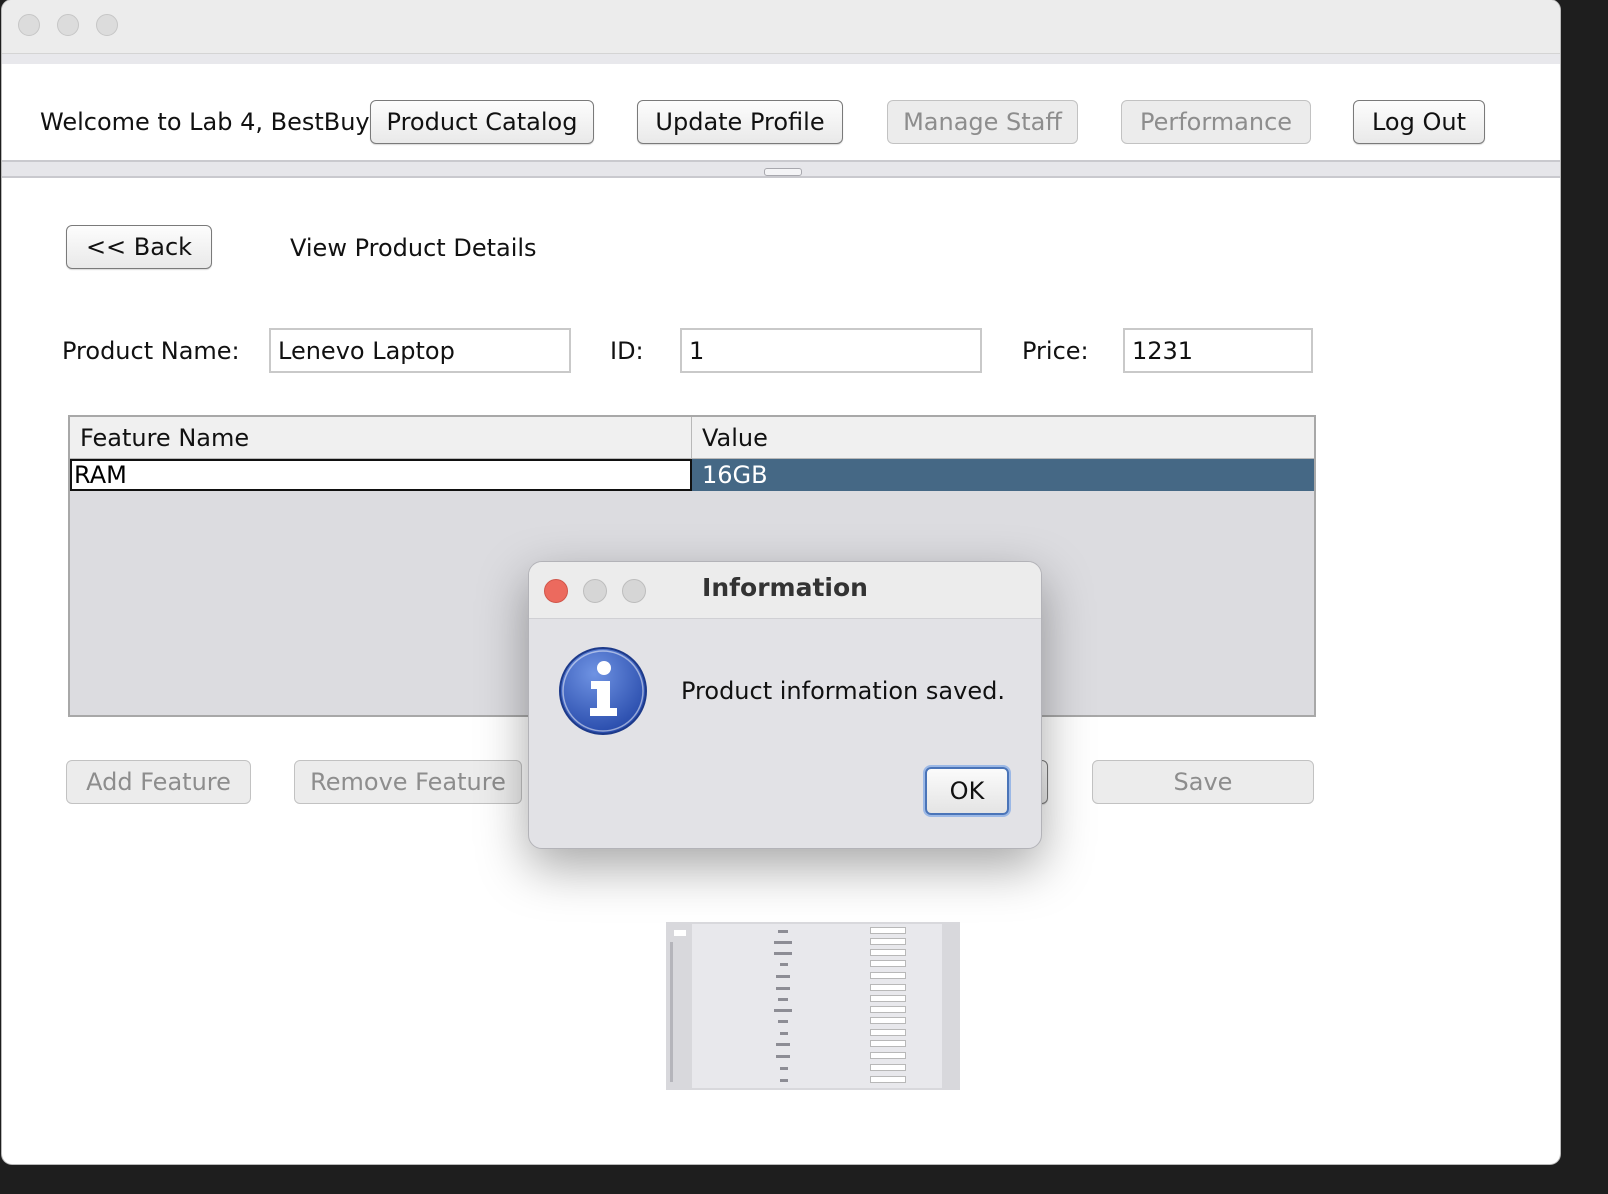 The width and height of the screenshot is (1608, 1194). What do you see at coordinates (967, 791) in the screenshot?
I see `ok-button: OK` at bounding box center [967, 791].